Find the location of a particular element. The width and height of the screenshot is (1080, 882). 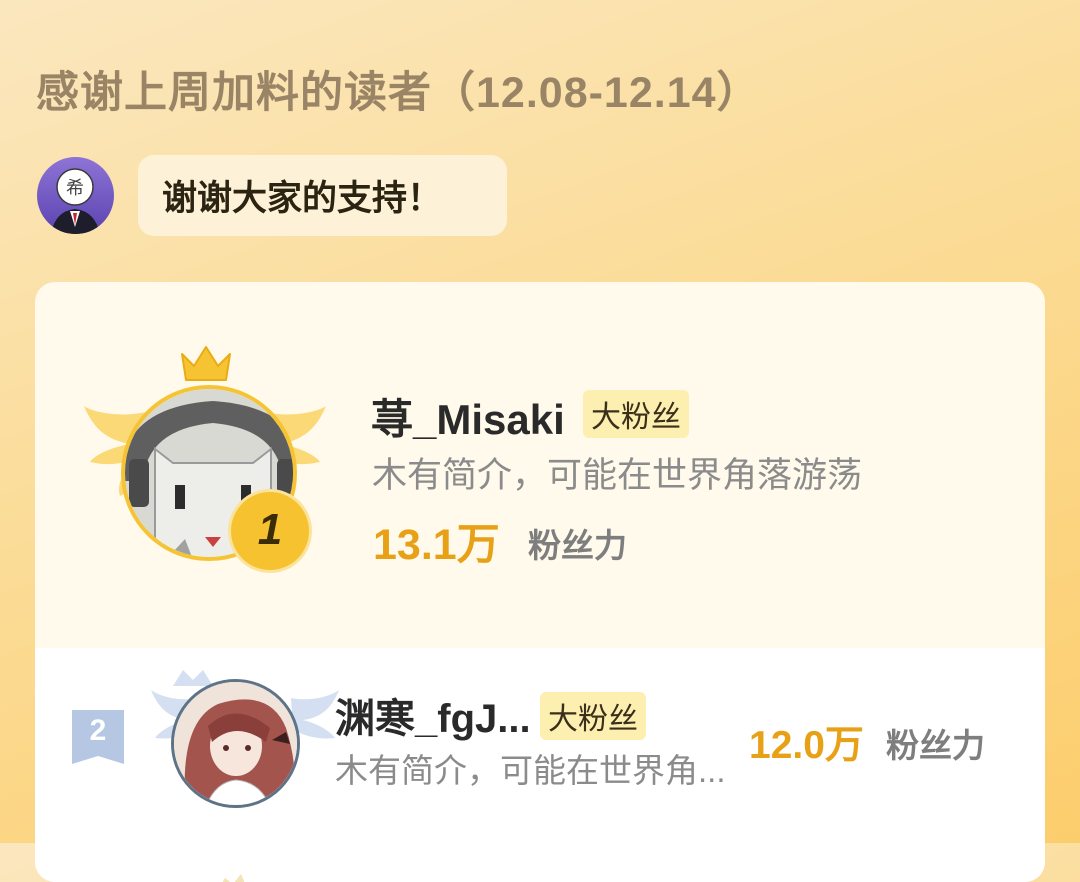

greeting-text: 谢谢大家的支持！ is located at coordinates (302, 198).